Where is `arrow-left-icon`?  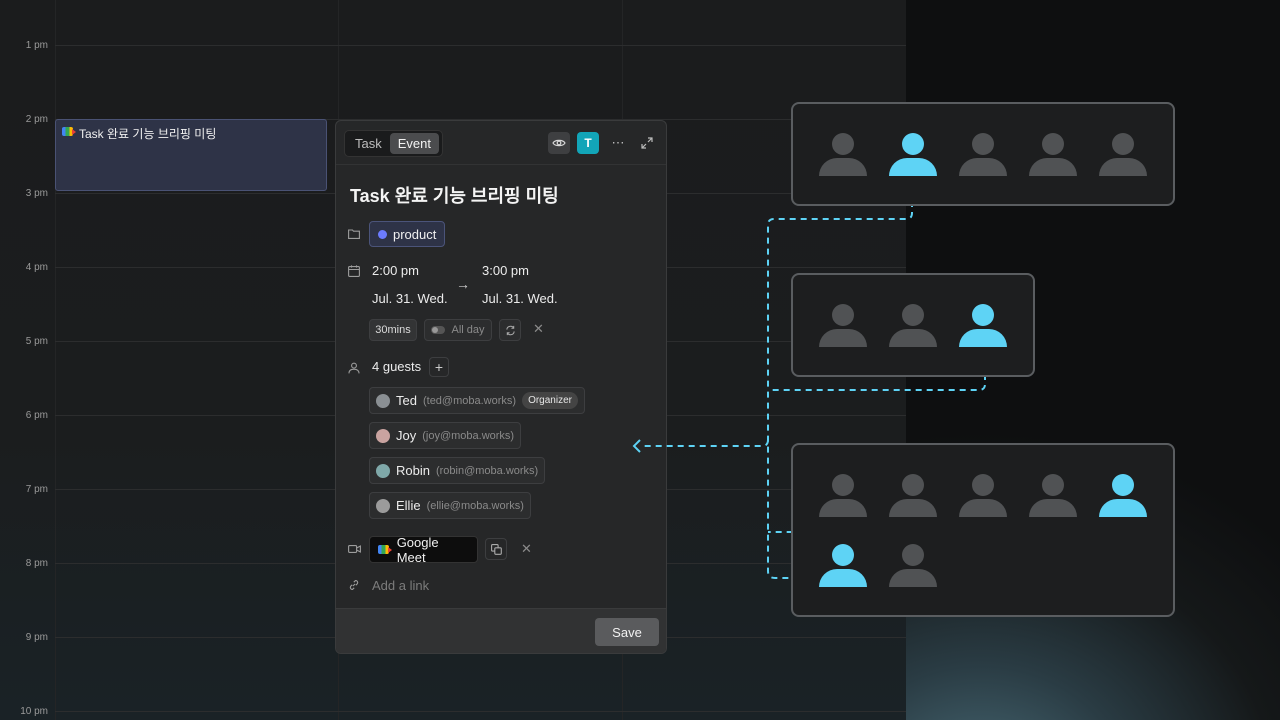
arrow-left-icon is located at coordinates (636, 446).